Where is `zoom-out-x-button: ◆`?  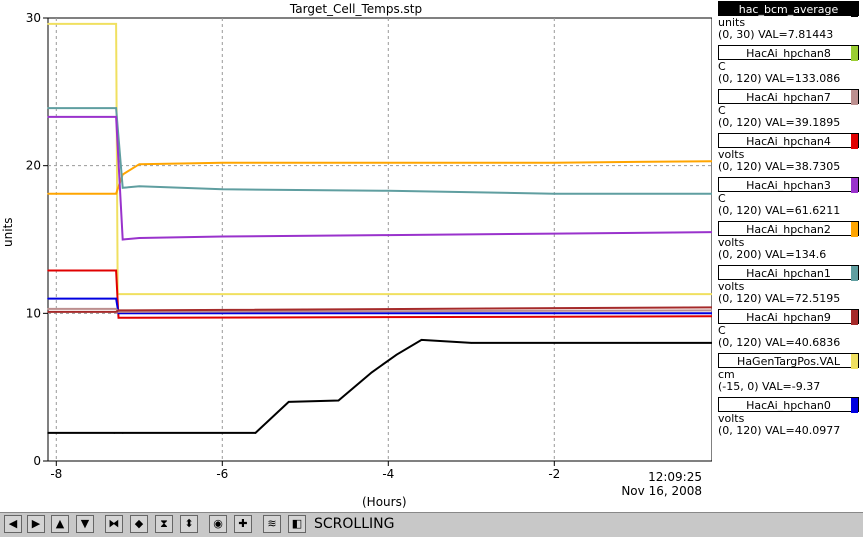 zoom-out-x-button: ◆ is located at coordinates (139, 524).